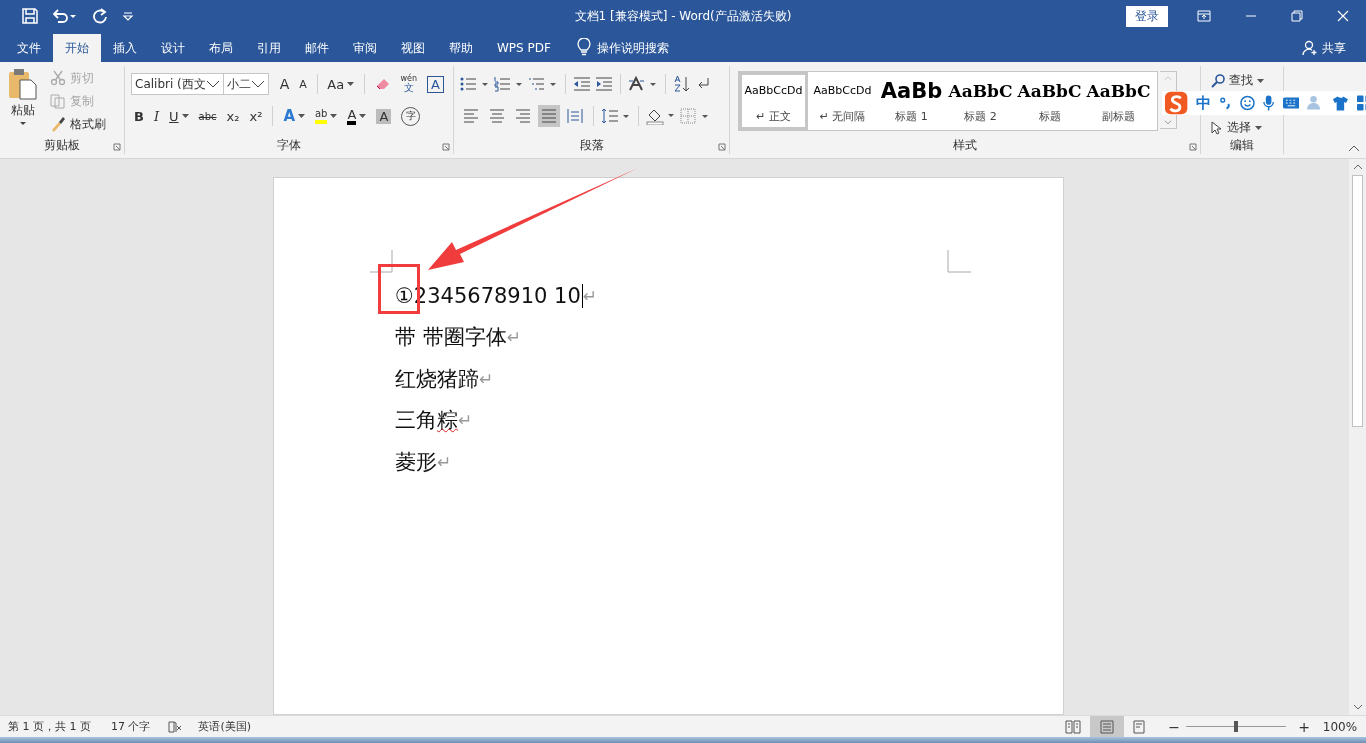 This screenshot has height=743, width=1366. What do you see at coordinates (426, 421) in the screenshot?
I see `document-line: 三角粽` at bounding box center [426, 421].